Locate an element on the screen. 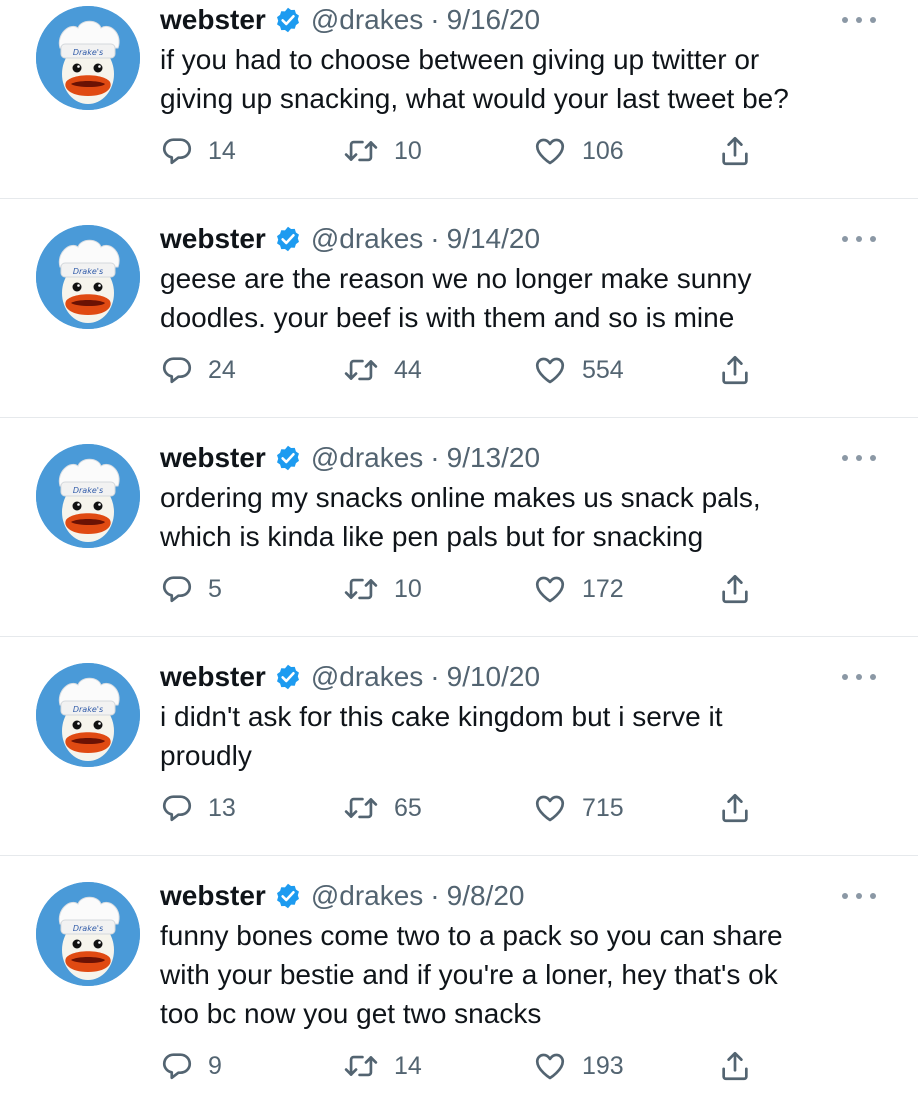  tweet-date: 9/14/20 is located at coordinates (493, 239).